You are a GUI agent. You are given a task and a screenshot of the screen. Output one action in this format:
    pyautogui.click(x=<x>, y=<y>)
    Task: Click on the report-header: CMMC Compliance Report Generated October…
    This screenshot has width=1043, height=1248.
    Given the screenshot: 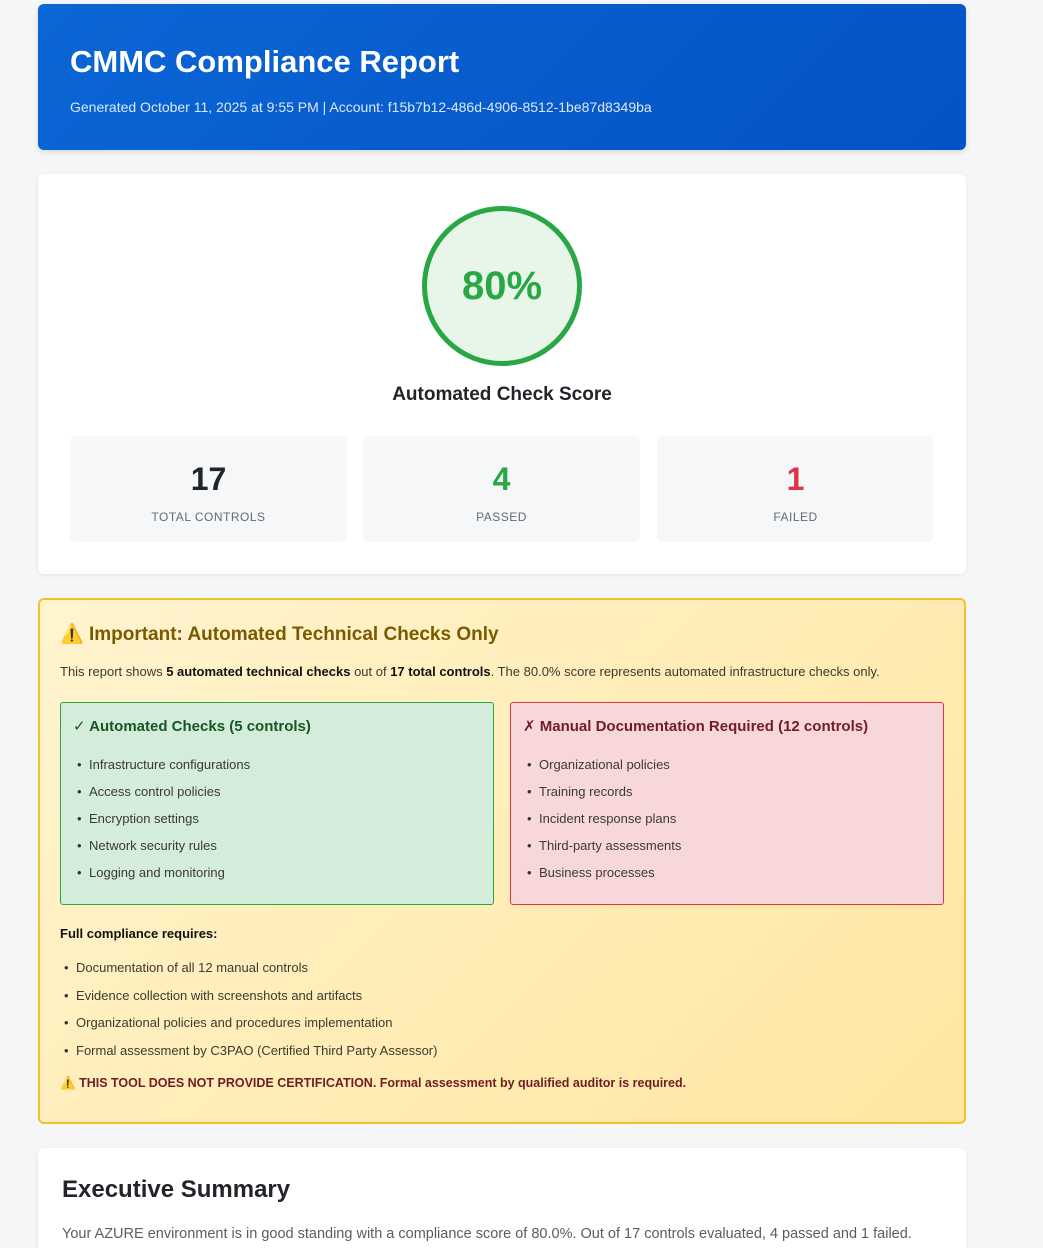 What is the action you would take?
    pyautogui.click(x=502, y=77)
    